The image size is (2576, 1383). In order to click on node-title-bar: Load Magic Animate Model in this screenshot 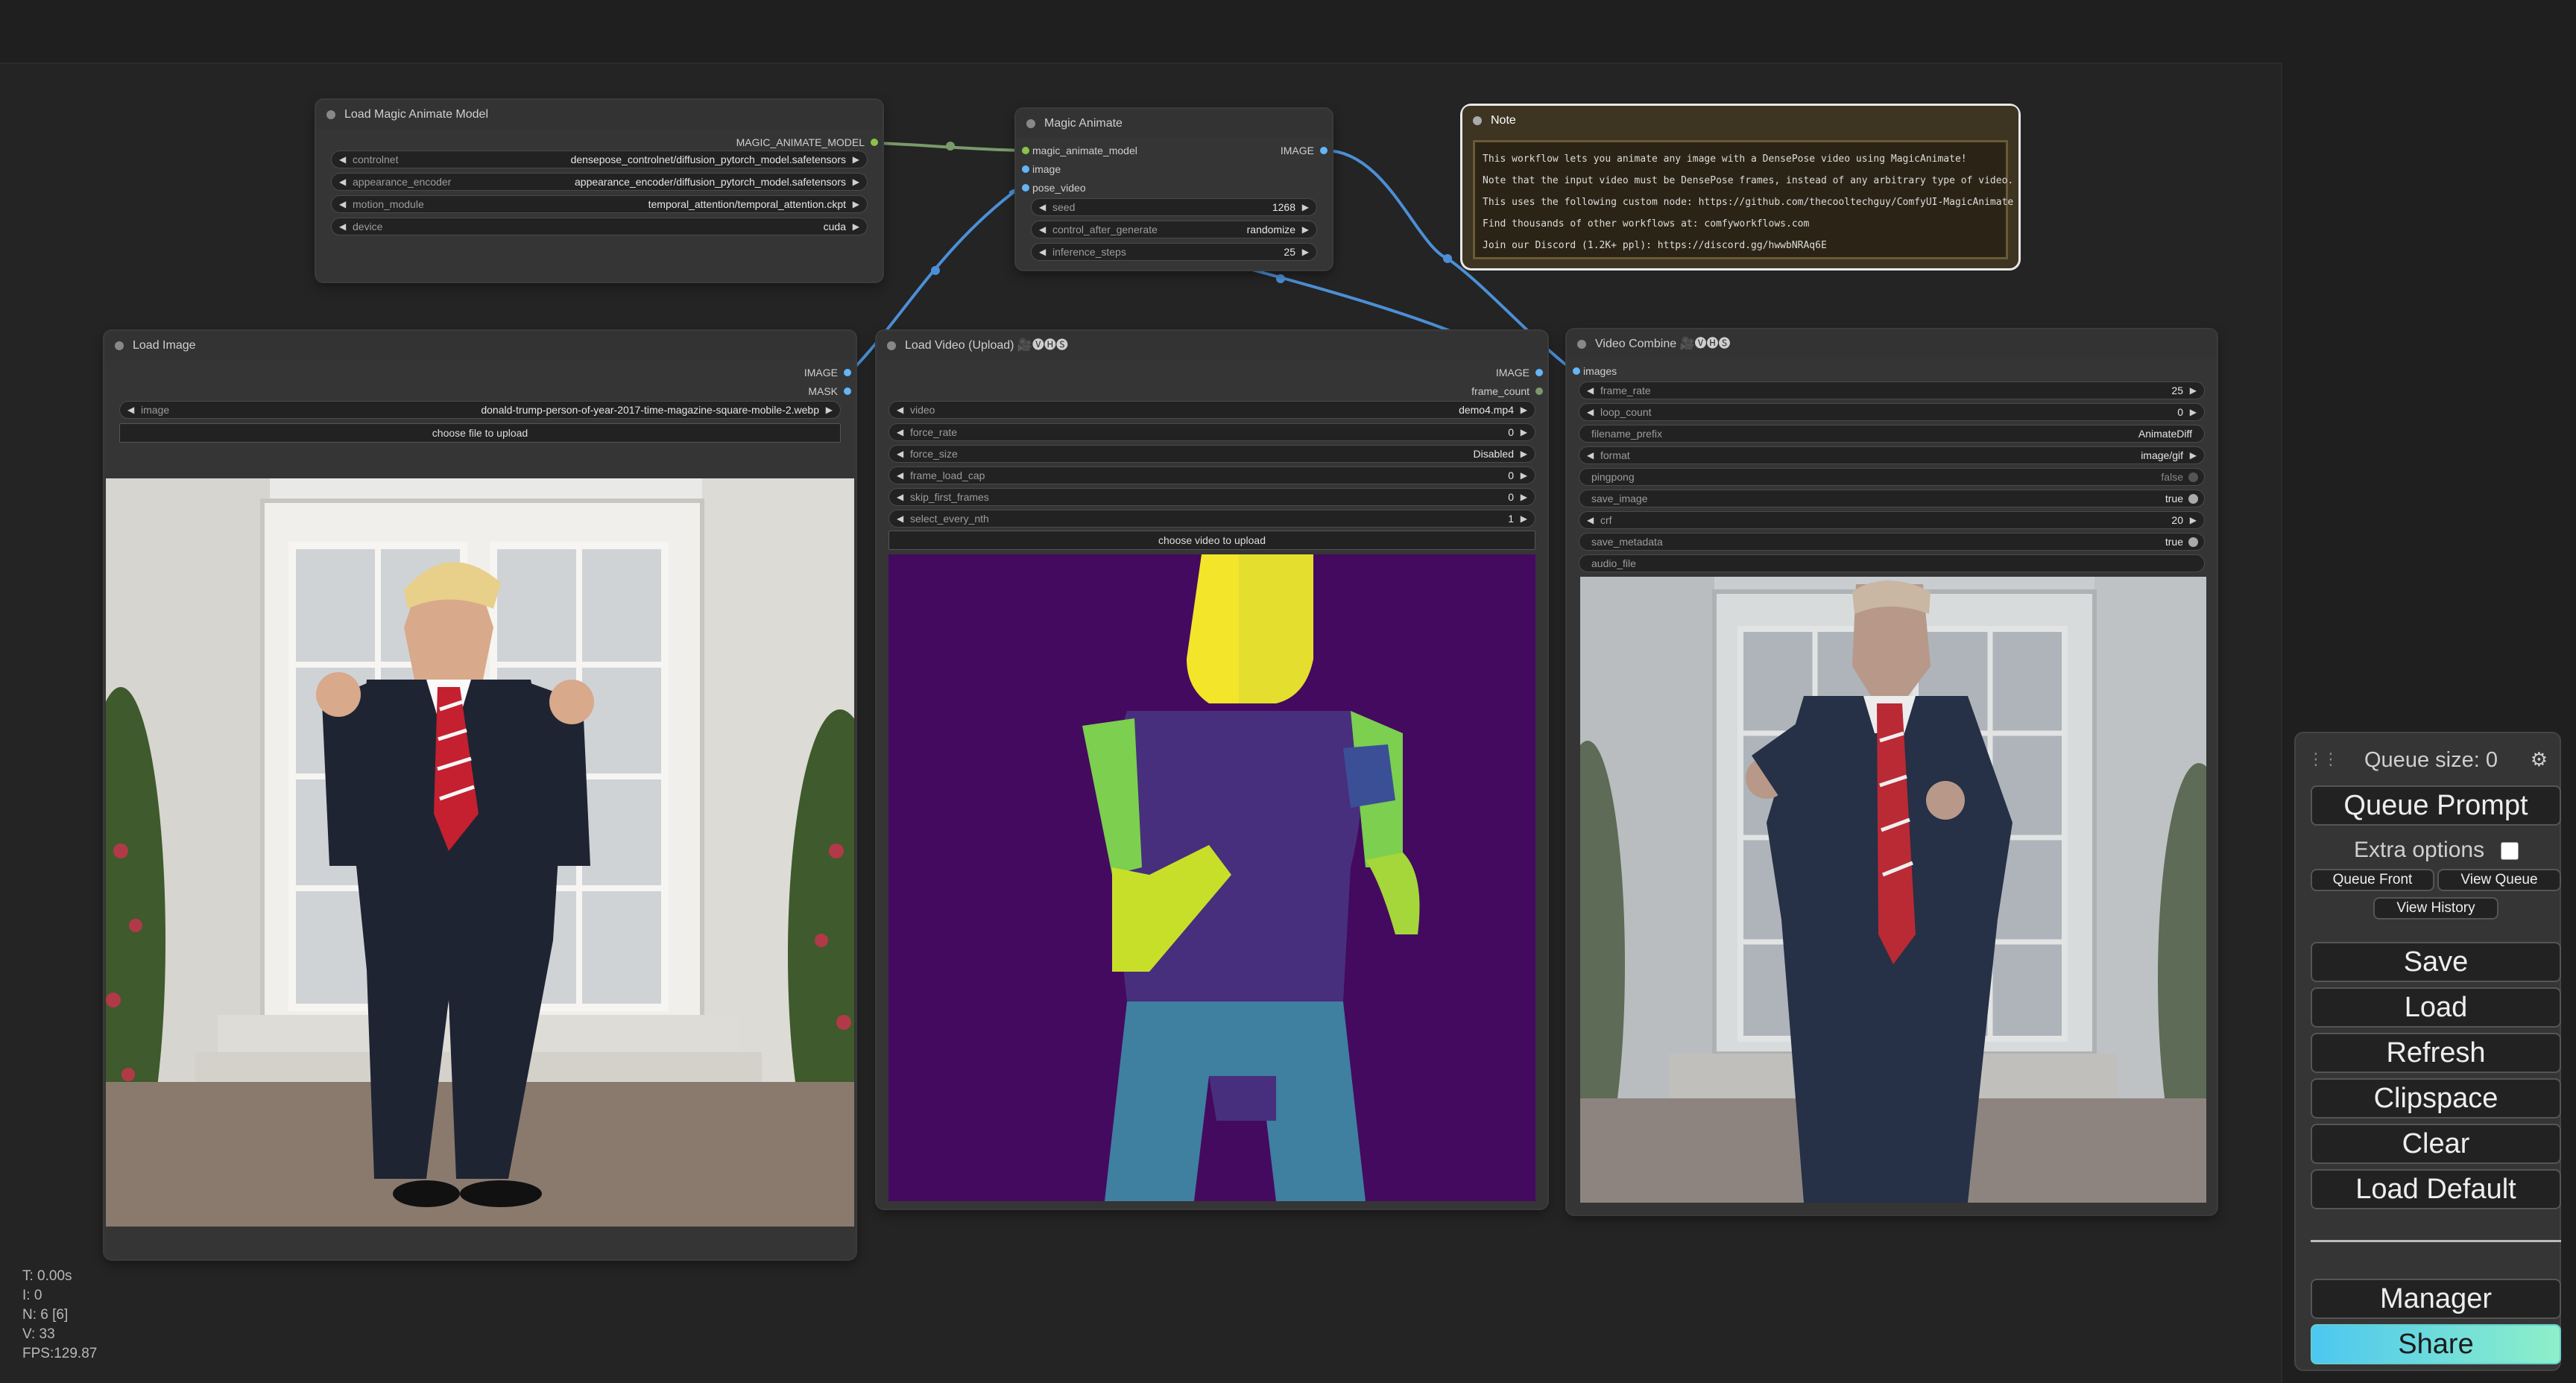, I will do `click(599, 115)`.